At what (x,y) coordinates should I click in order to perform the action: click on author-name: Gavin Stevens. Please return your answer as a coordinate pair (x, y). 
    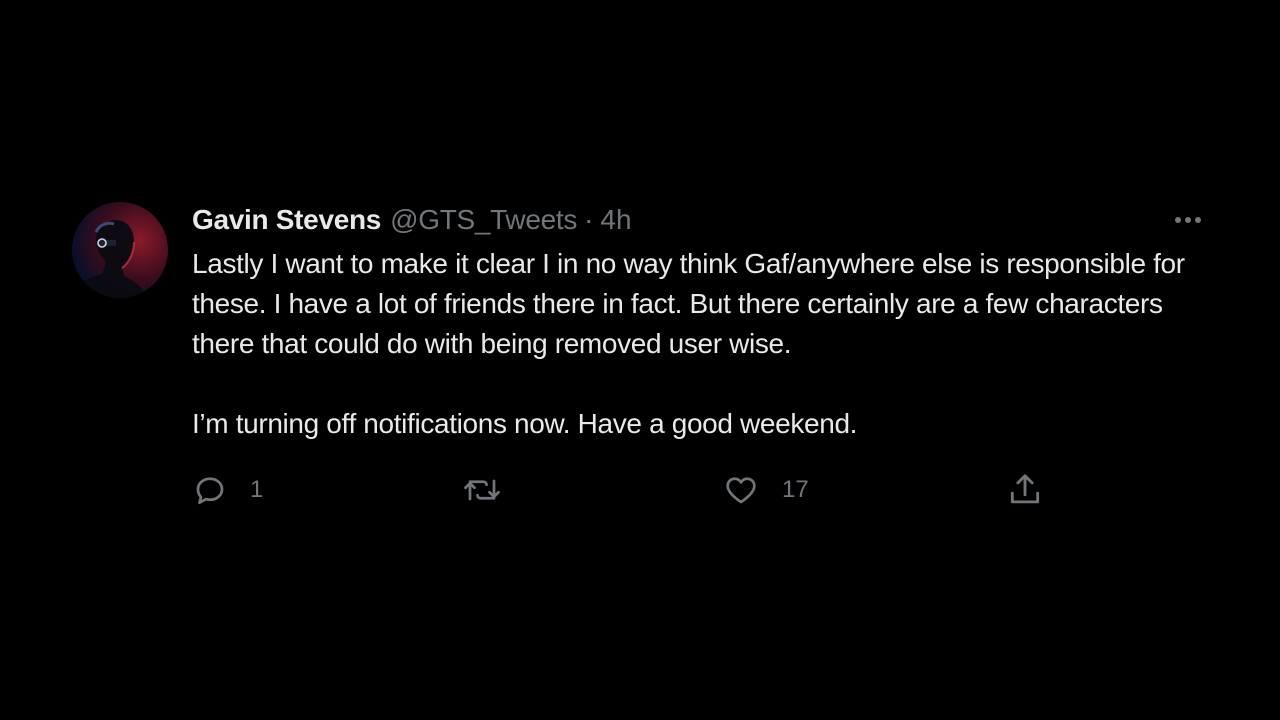
    Looking at the image, I should click on (286, 220).